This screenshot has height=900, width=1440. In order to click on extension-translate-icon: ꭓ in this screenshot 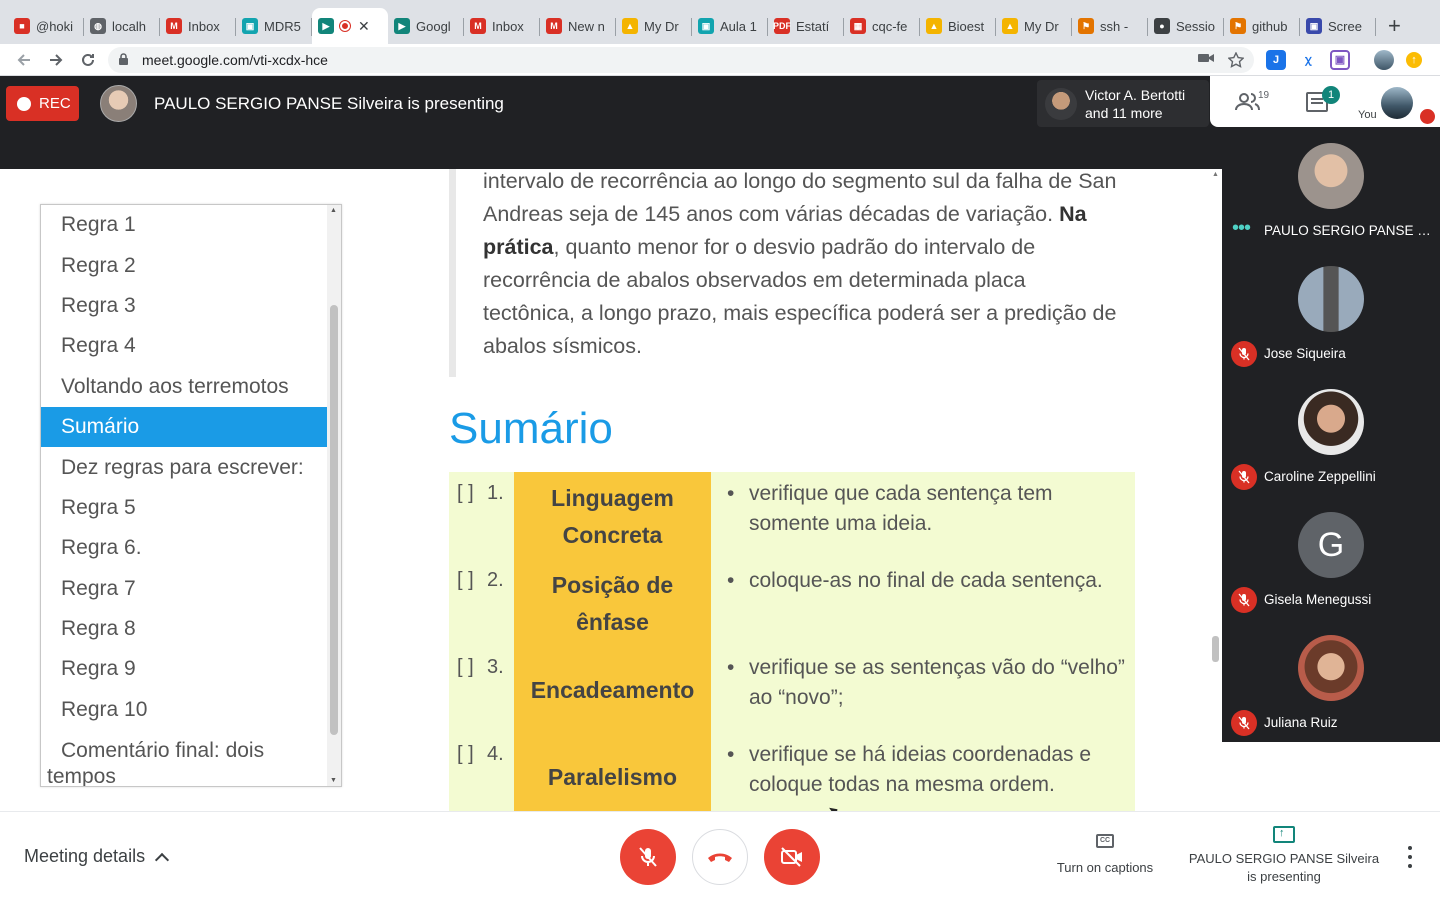, I will do `click(1308, 60)`.